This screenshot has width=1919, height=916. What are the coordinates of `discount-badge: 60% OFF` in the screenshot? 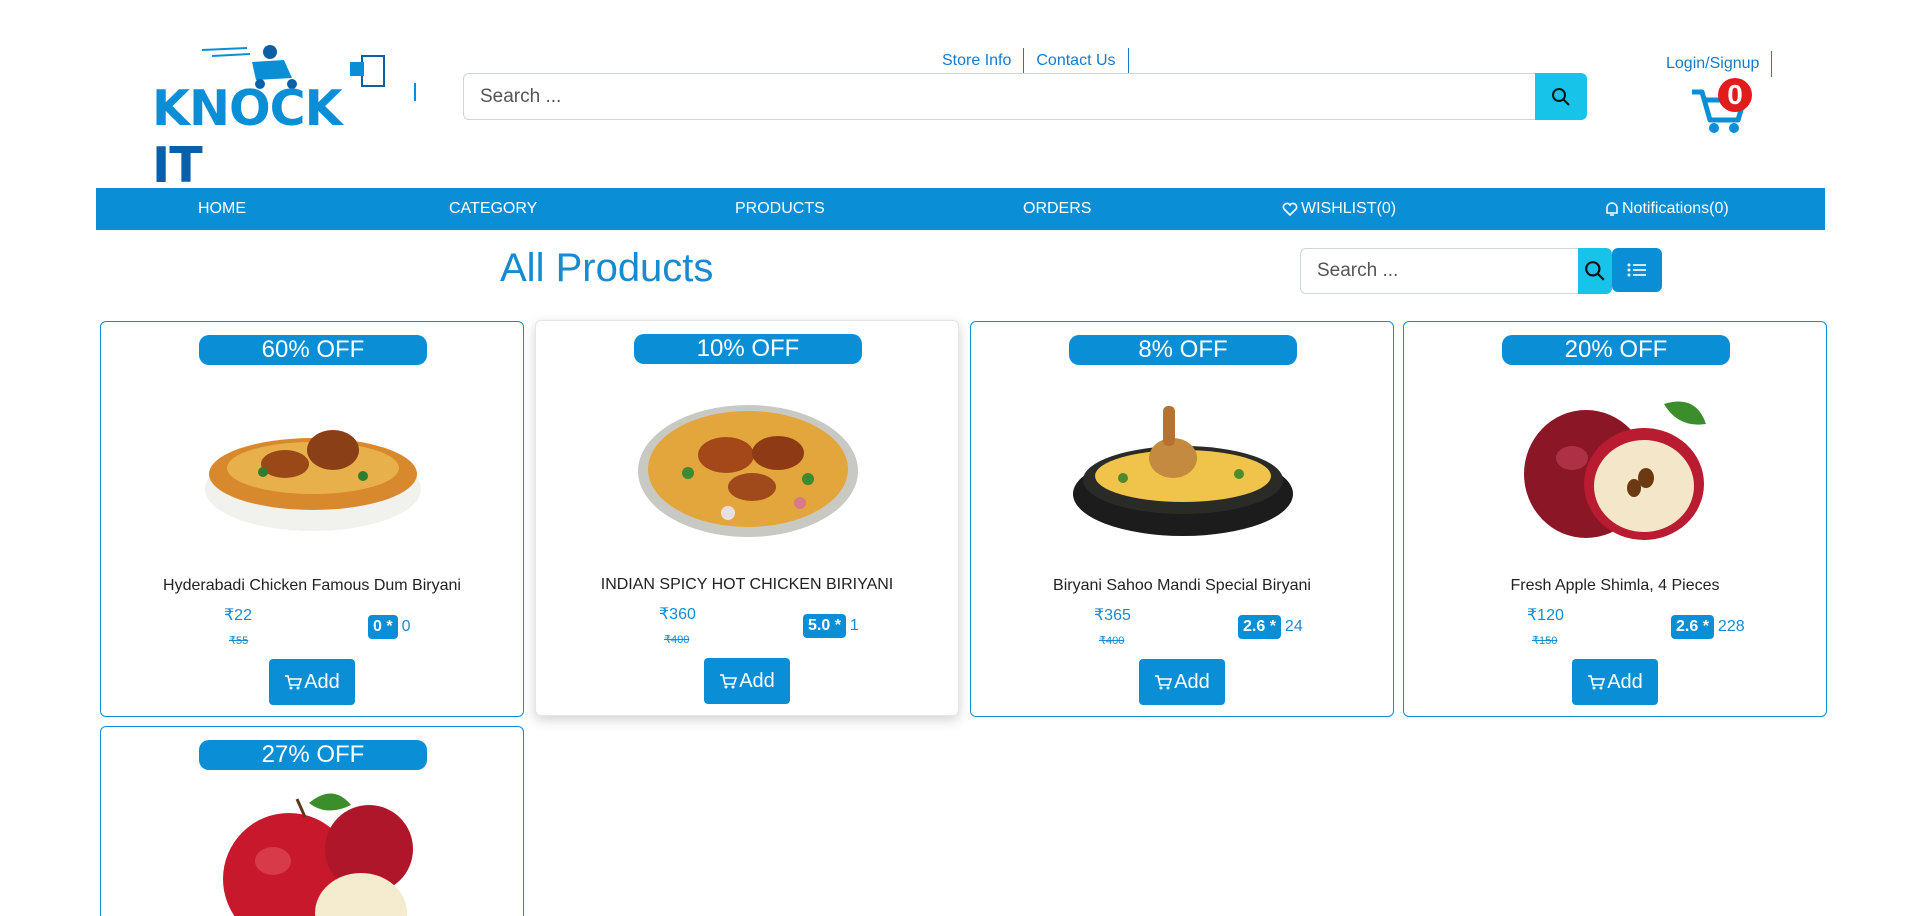 It's located at (313, 350).